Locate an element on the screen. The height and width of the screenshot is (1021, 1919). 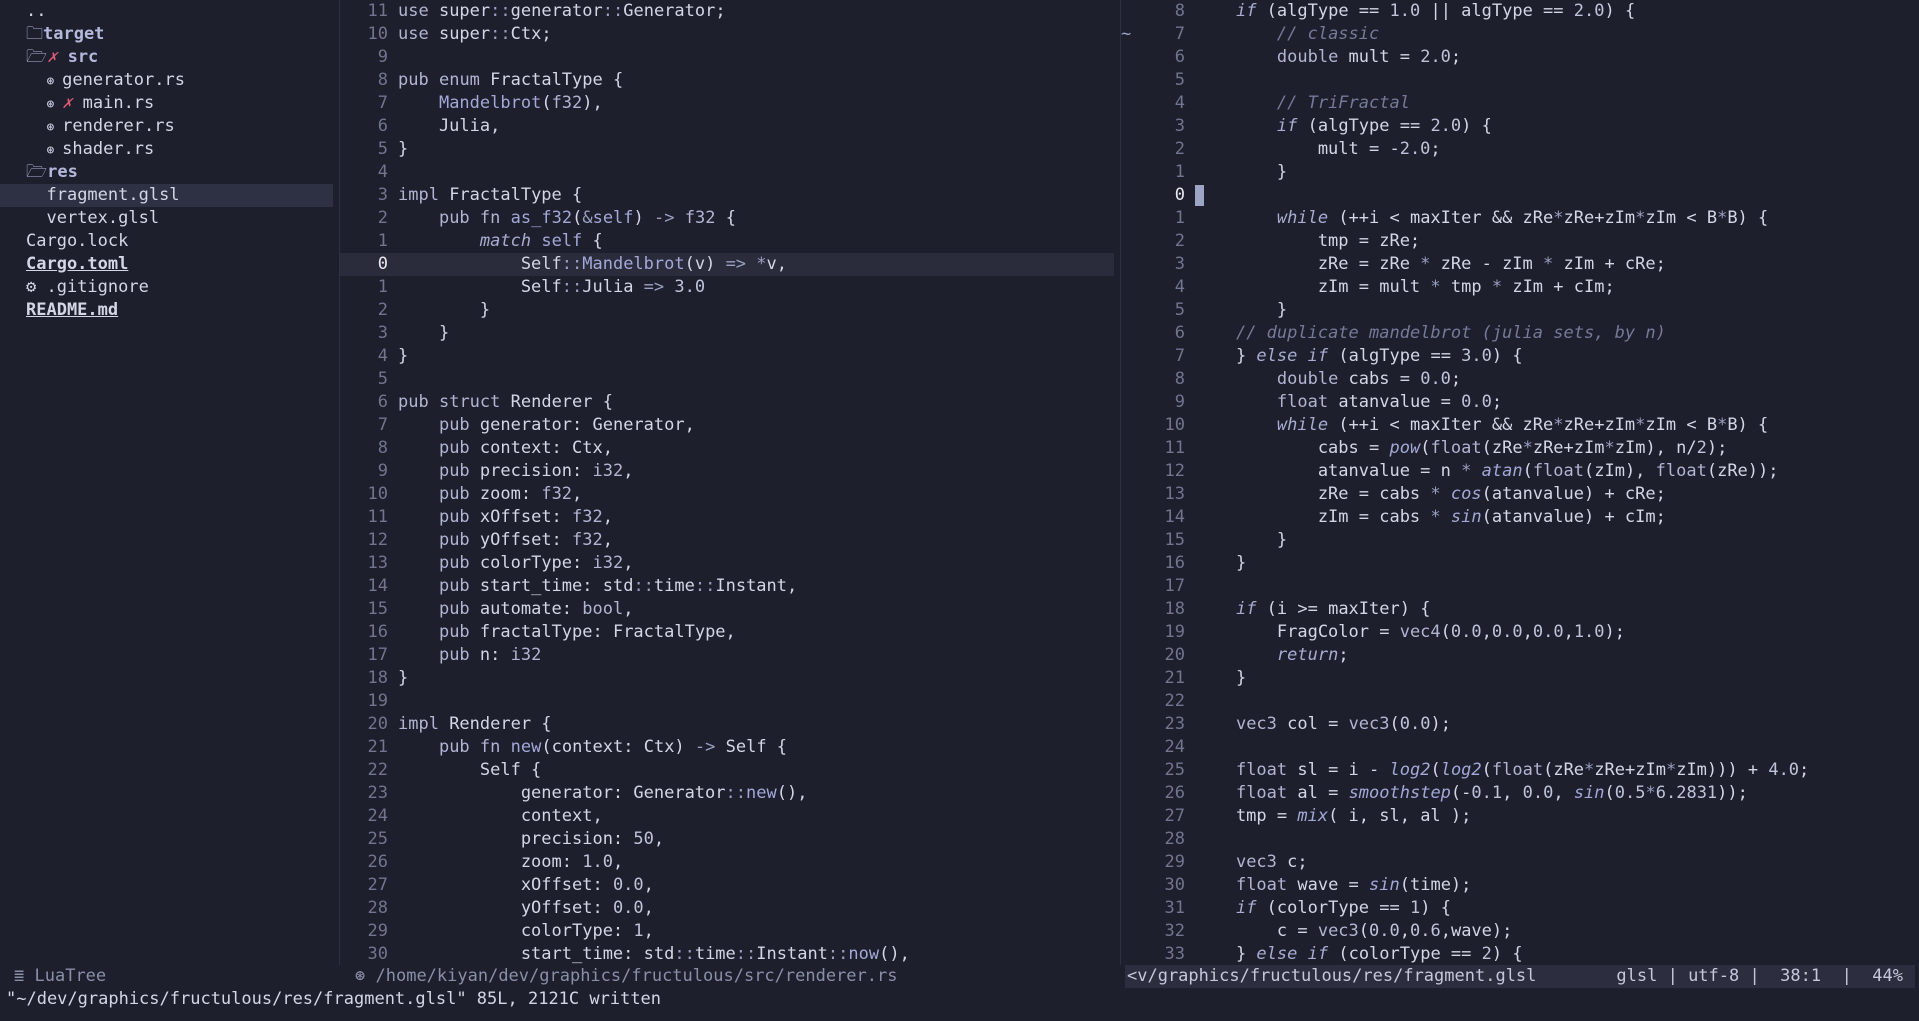
code-line: 17 pub n: i32 is located at coordinates (730, 655).